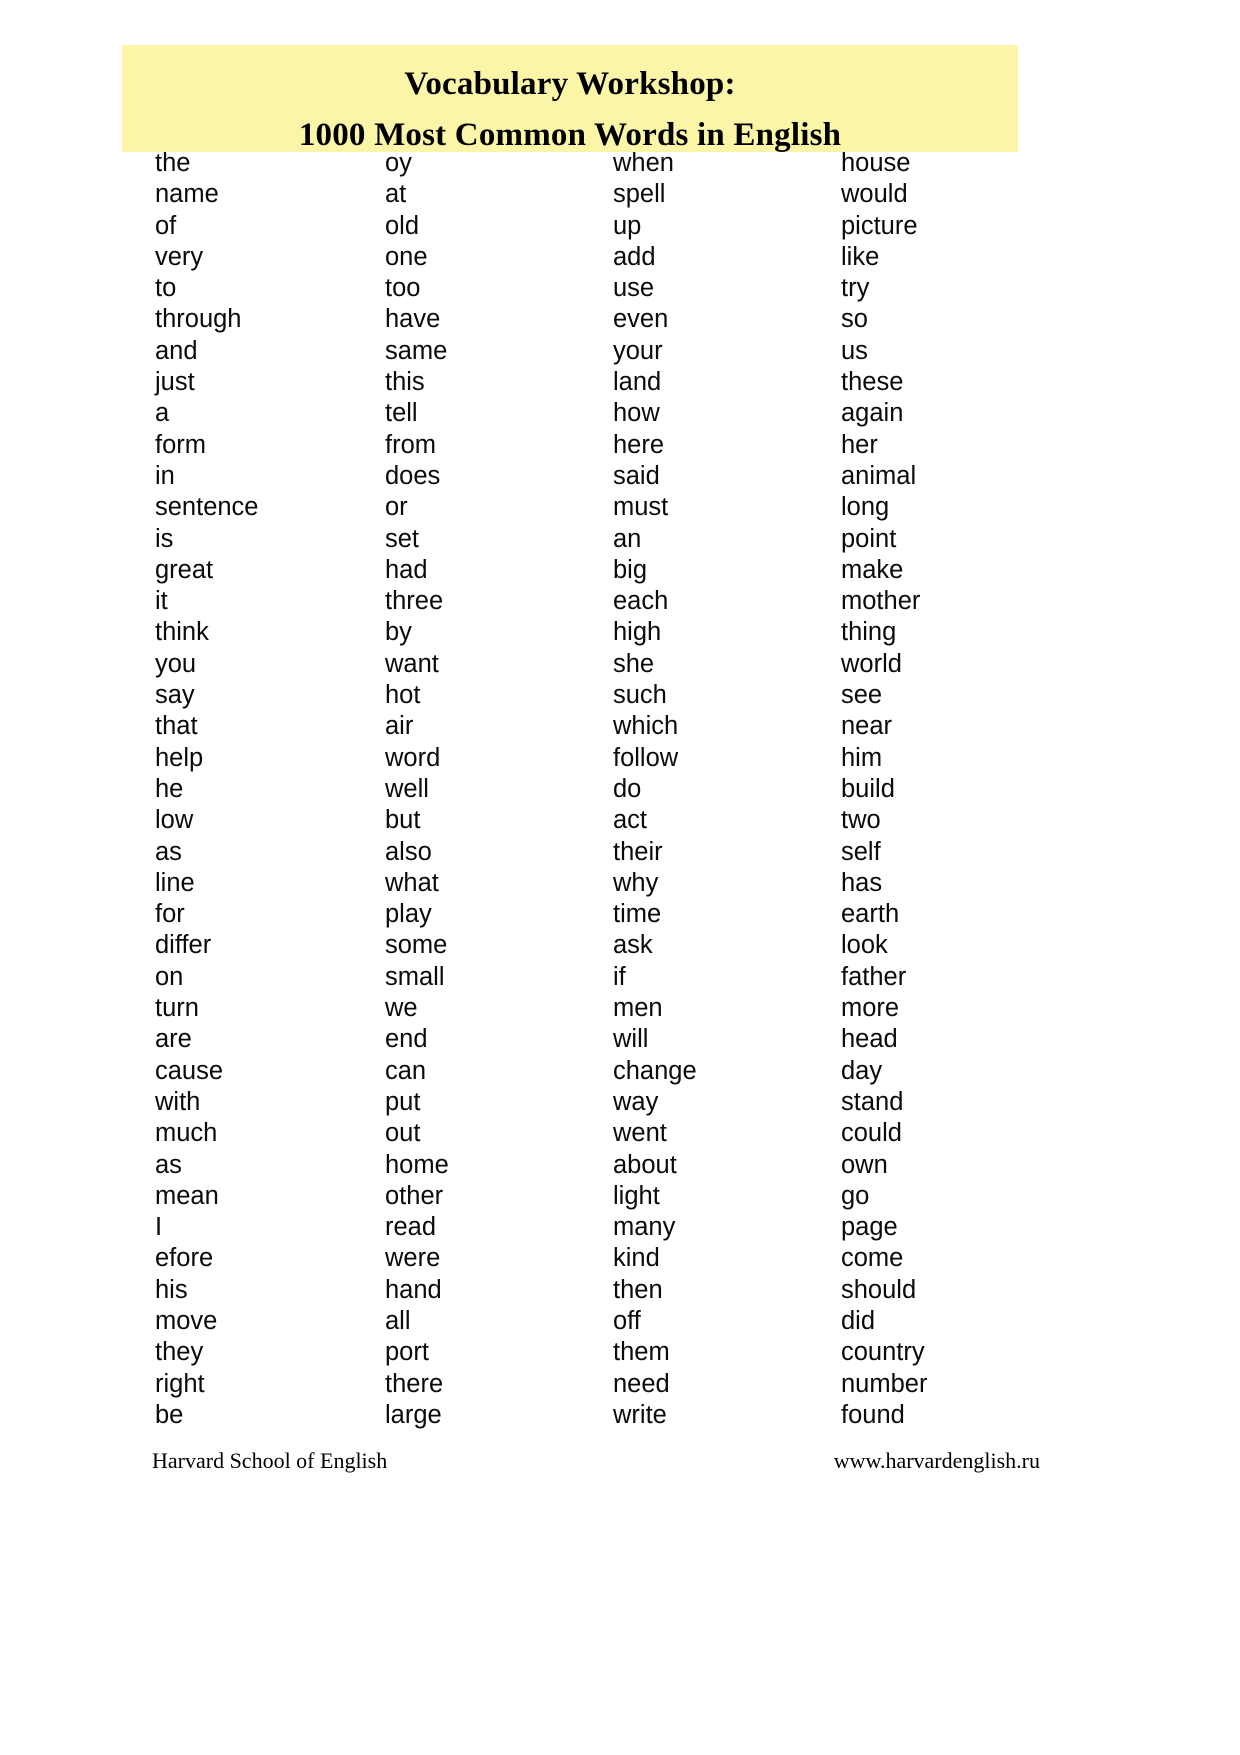 This screenshot has height=1755, width=1240. What do you see at coordinates (640, 695) in the screenshot?
I see `word-list-item: such` at bounding box center [640, 695].